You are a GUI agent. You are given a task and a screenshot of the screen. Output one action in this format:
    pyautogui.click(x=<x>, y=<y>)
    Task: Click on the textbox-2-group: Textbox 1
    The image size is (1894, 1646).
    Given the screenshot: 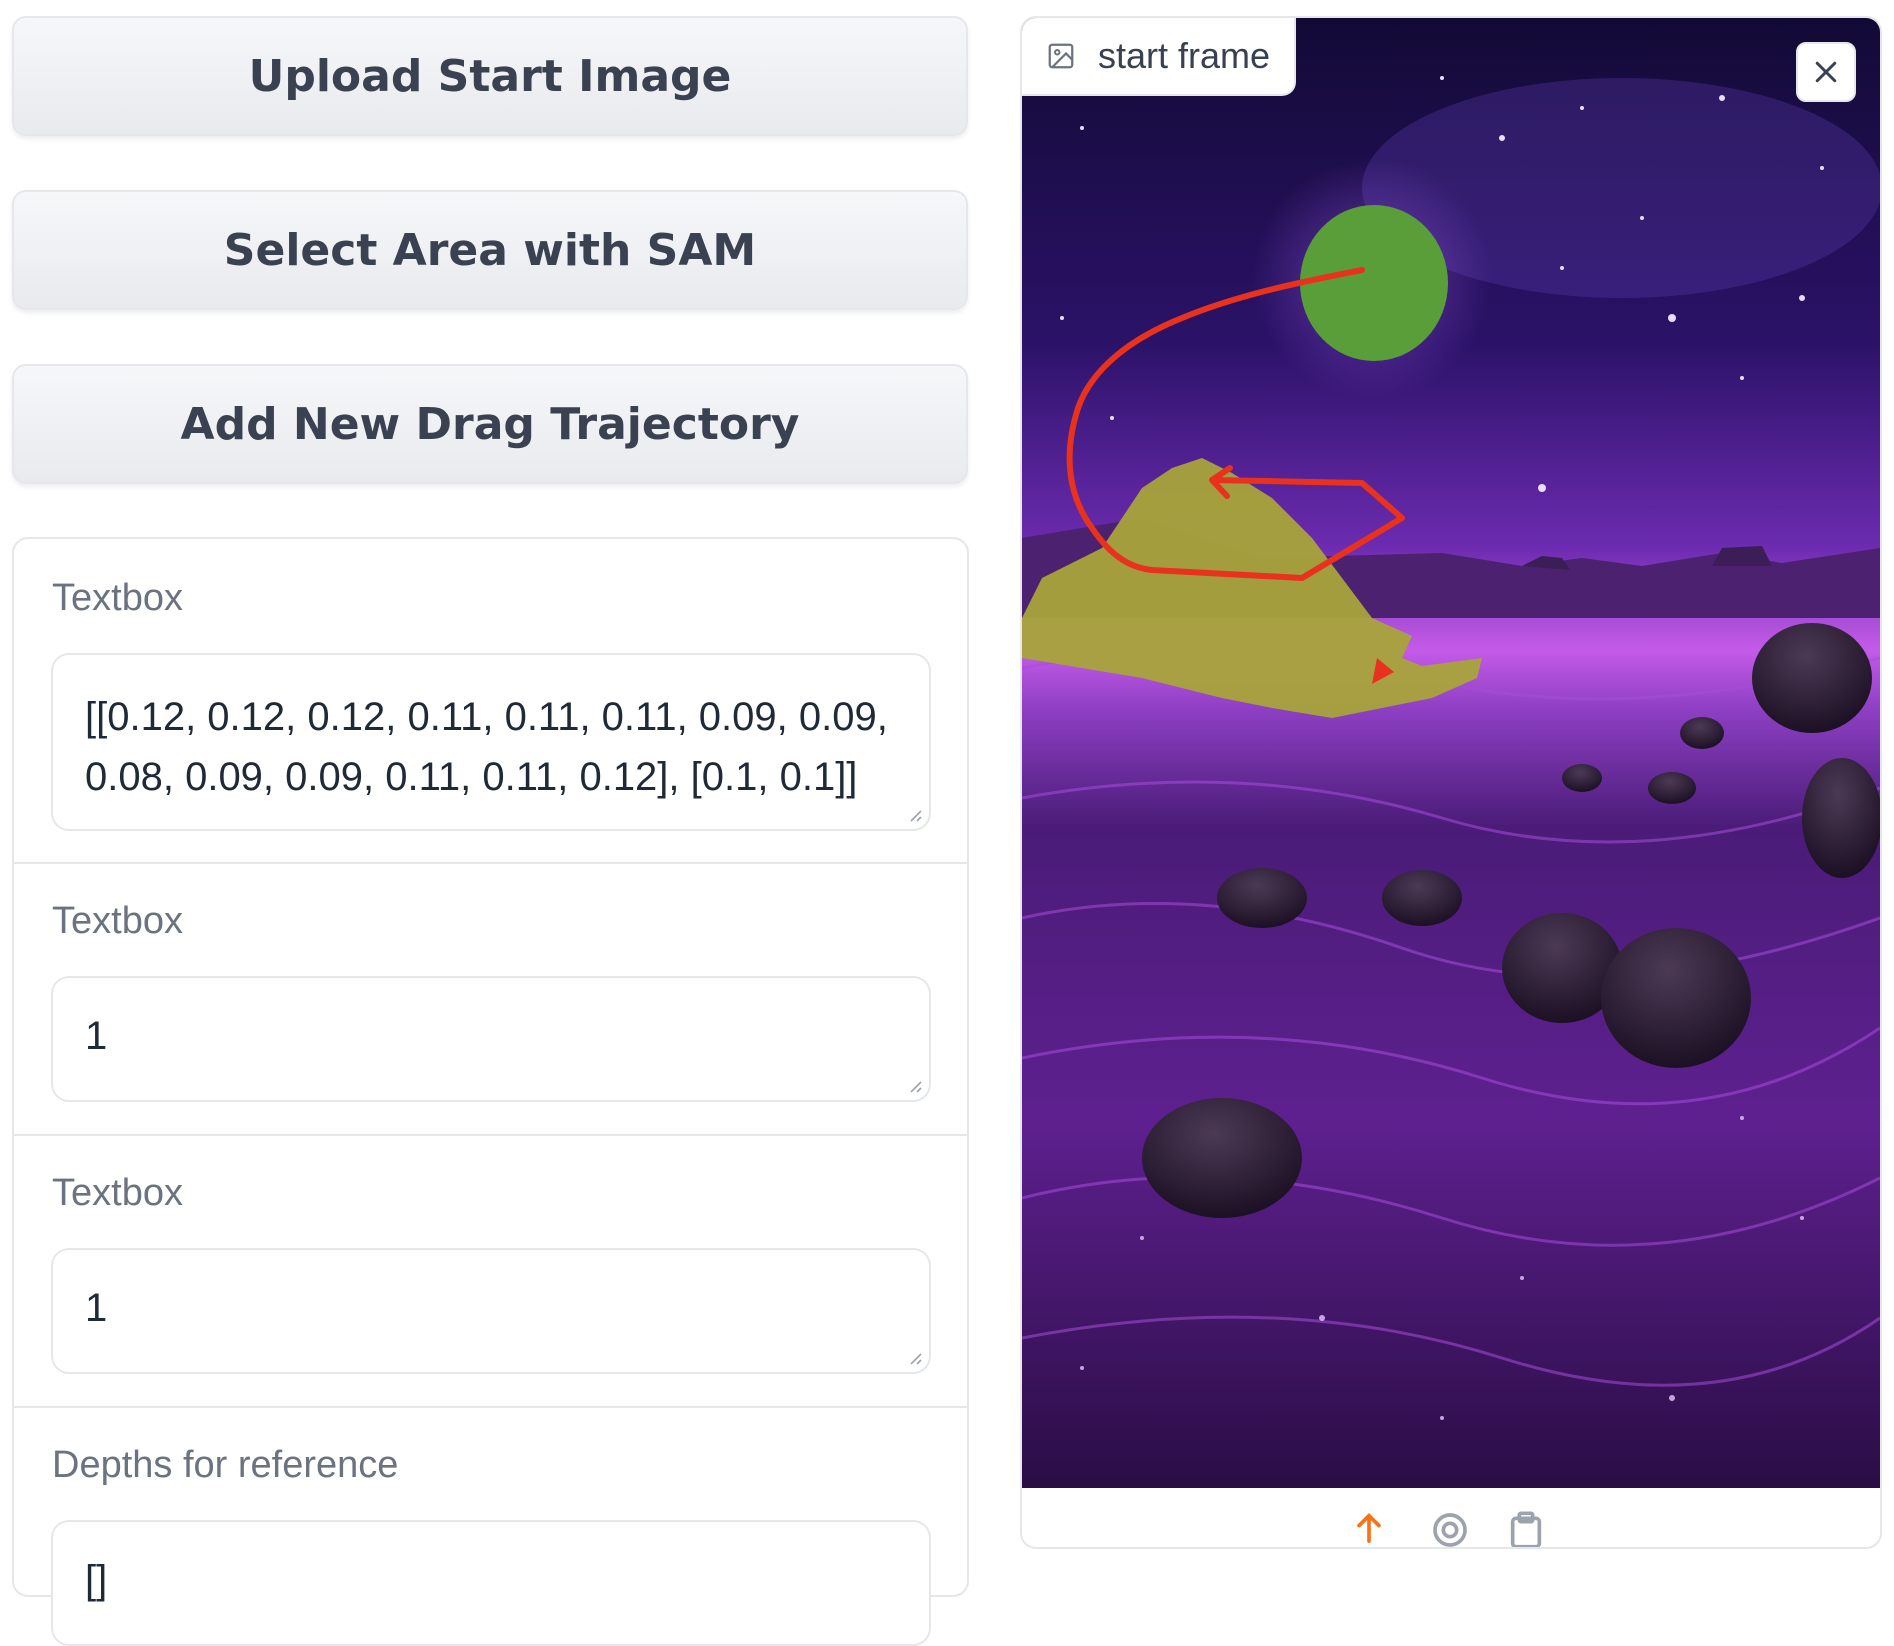 What is the action you would take?
    pyautogui.click(x=490, y=999)
    